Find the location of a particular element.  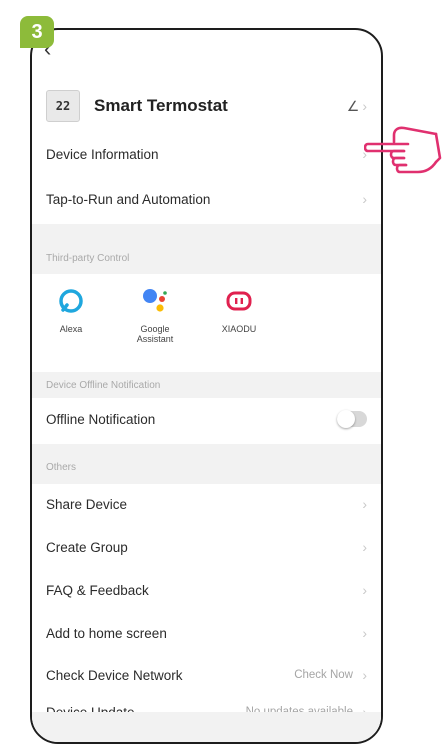

device-header: 22 Smart Termostat ∠ › is located at coordinates (206, 106).